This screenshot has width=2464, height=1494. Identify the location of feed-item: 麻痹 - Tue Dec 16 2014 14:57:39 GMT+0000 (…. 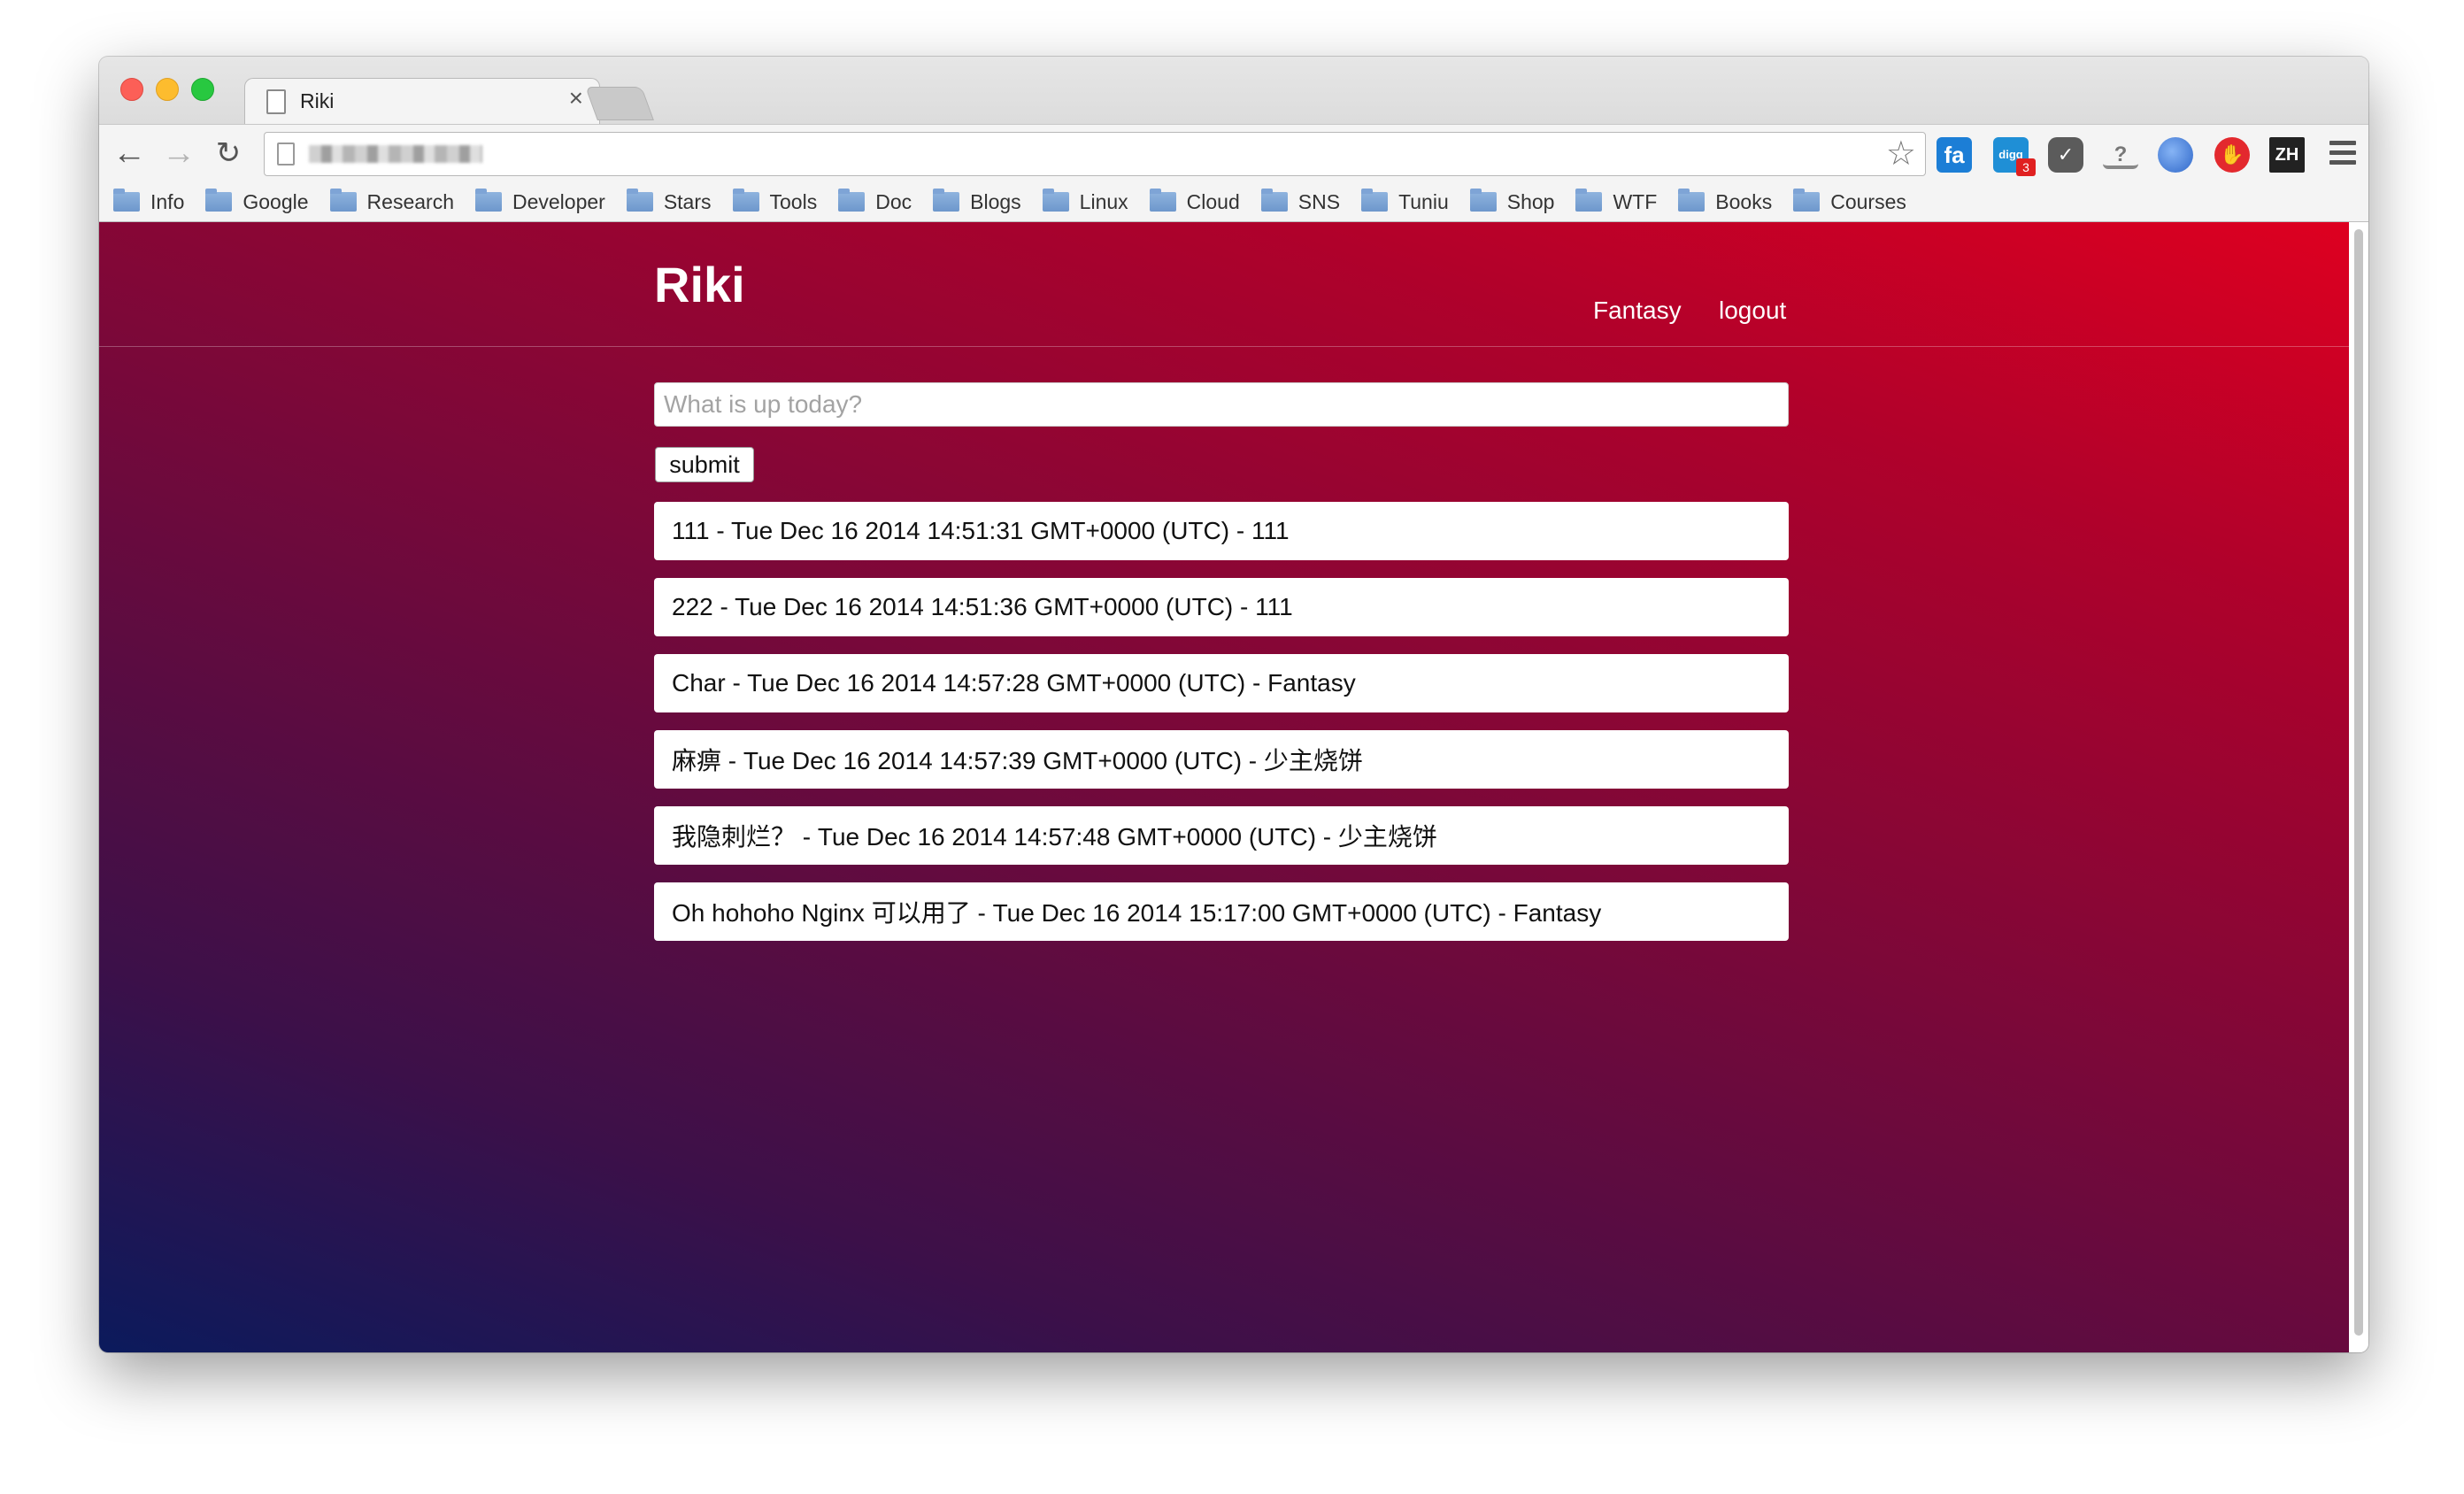
(1222, 760).